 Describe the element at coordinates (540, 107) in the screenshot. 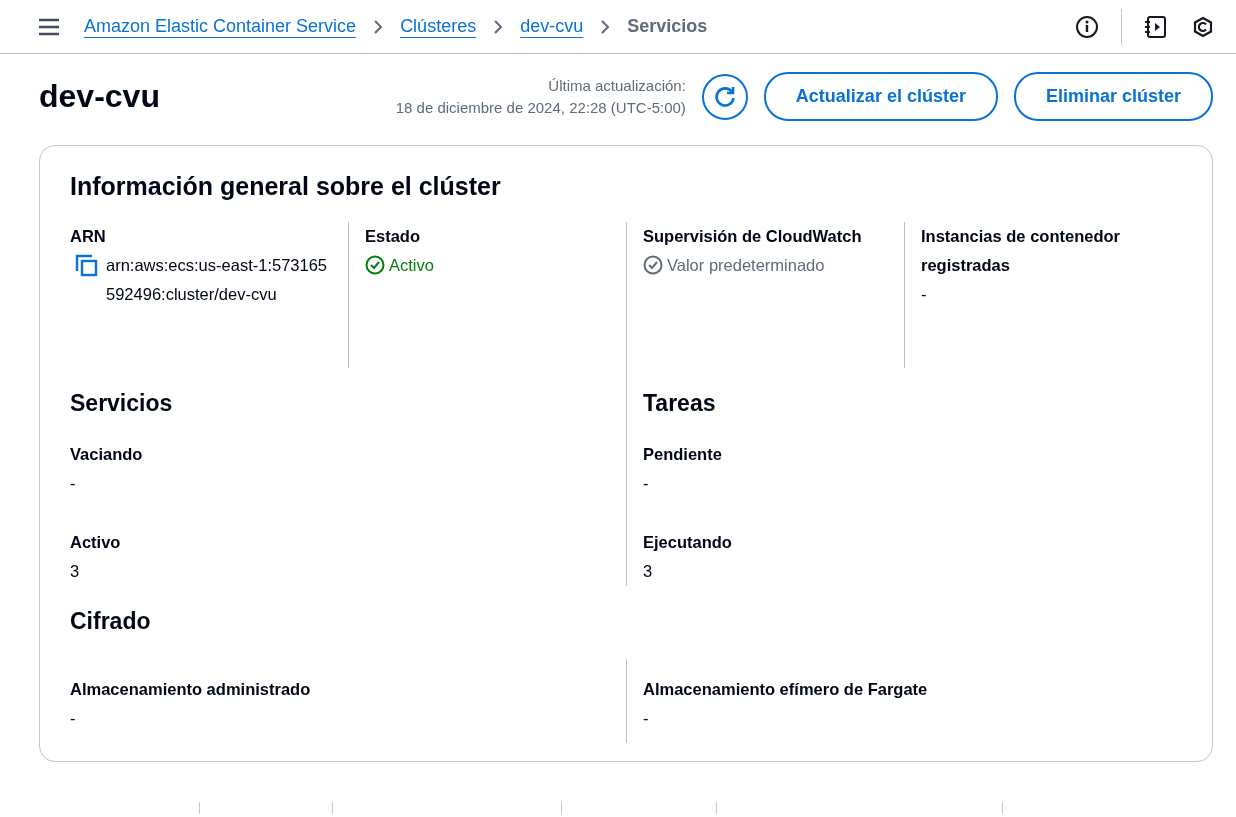

I see `last-updated-time: 18 de diciembre de 2024, 22:28 (UTC-5:00)` at that location.